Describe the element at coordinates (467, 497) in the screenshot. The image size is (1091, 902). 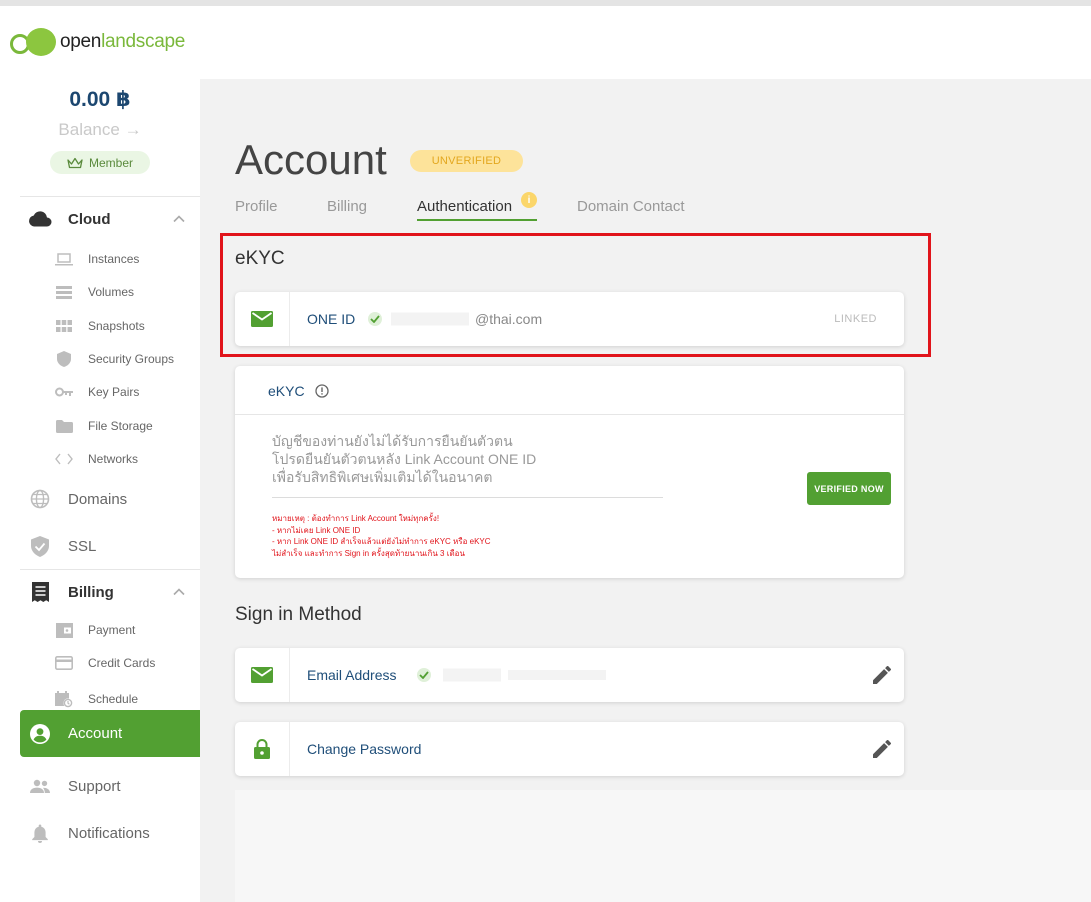
I see `ekyc-note-divider` at that location.